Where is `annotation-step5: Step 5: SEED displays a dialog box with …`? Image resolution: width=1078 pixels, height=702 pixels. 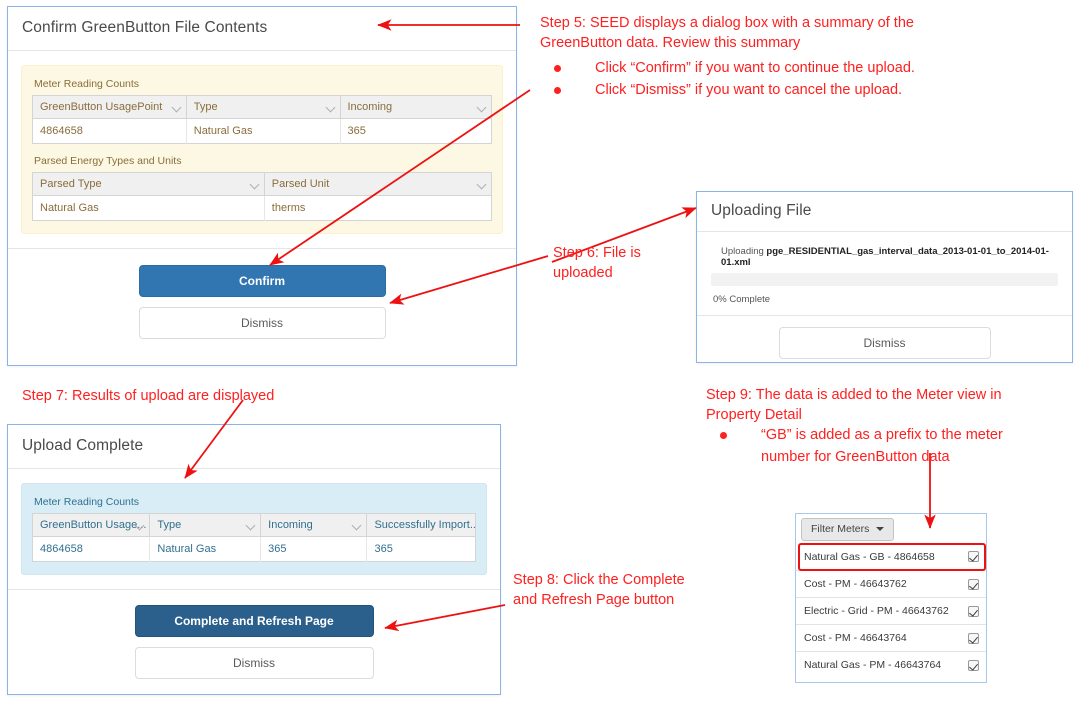 annotation-step5: Step 5: SEED displays a dialog box with … is located at coordinates (727, 33).